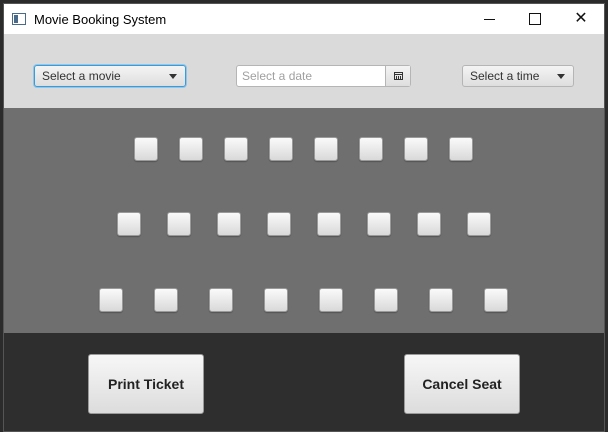 The height and width of the screenshot is (432, 608). I want to click on date-input, so click(315, 76).